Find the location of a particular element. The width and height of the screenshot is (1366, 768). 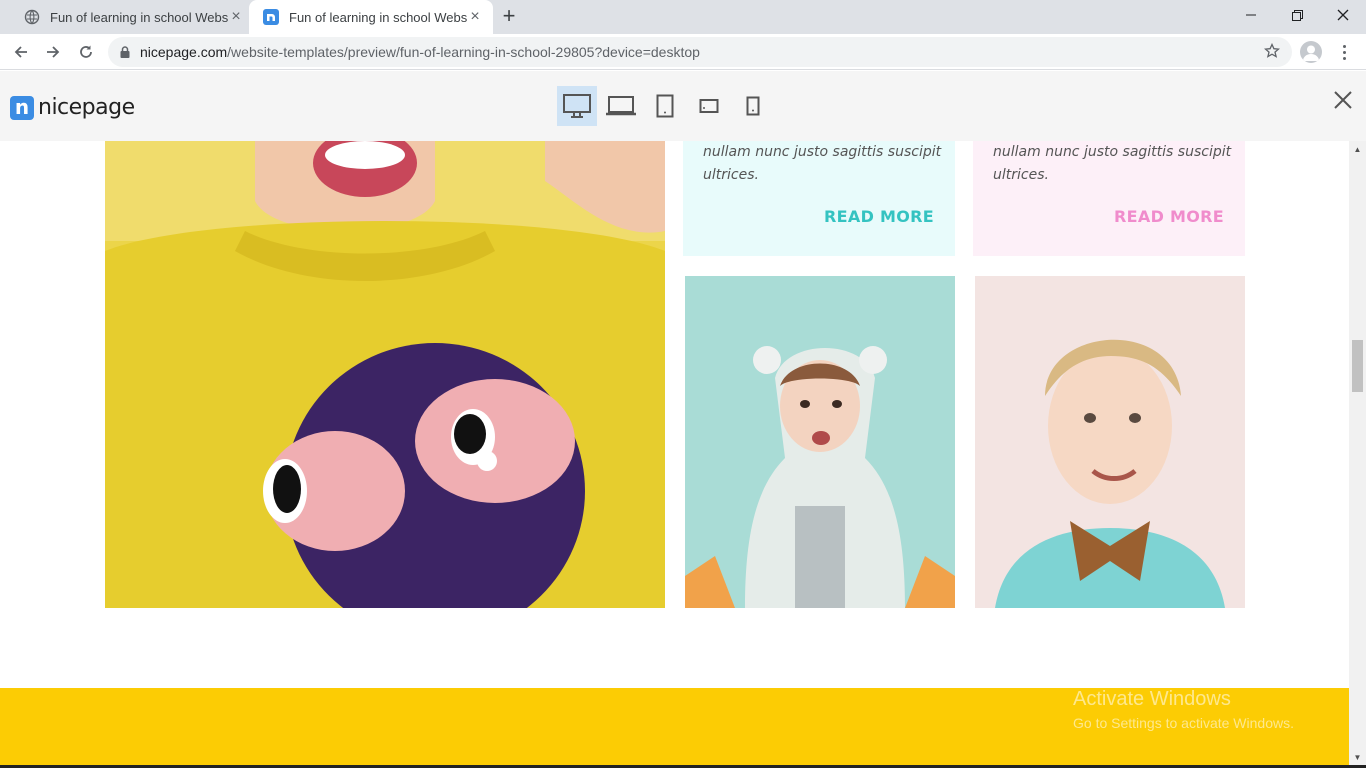

back-button is located at coordinates (21, 52).